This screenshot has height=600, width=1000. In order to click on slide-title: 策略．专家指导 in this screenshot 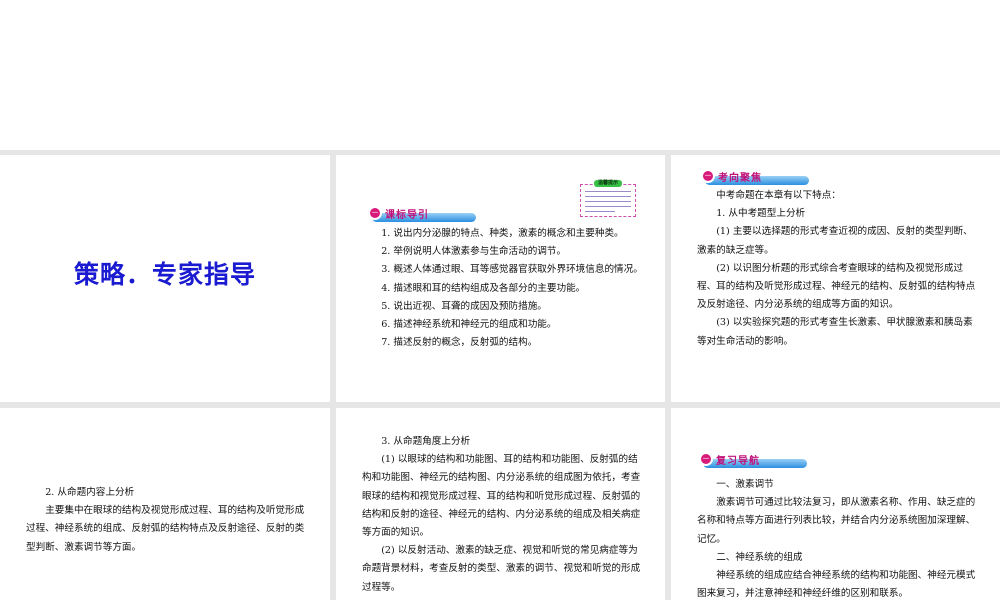, I will do `click(164, 274)`.